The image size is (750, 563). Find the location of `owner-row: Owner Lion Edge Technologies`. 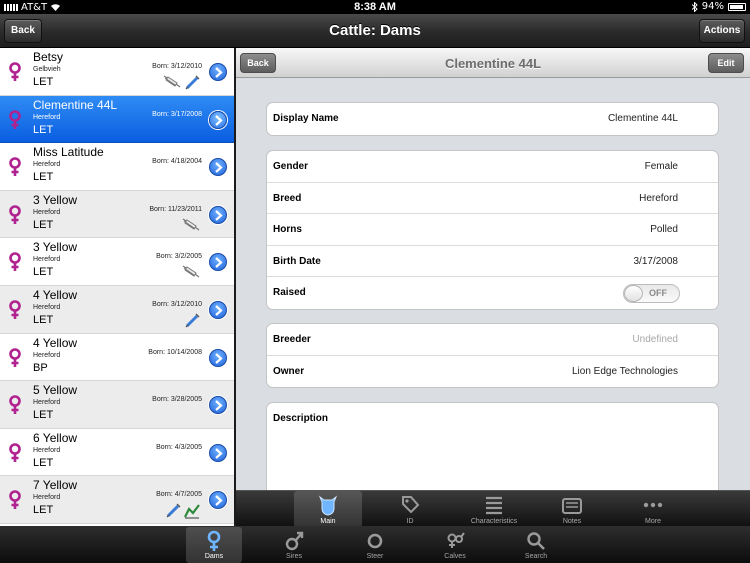

owner-row: Owner Lion Edge Technologies is located at coordinates (492, 372).